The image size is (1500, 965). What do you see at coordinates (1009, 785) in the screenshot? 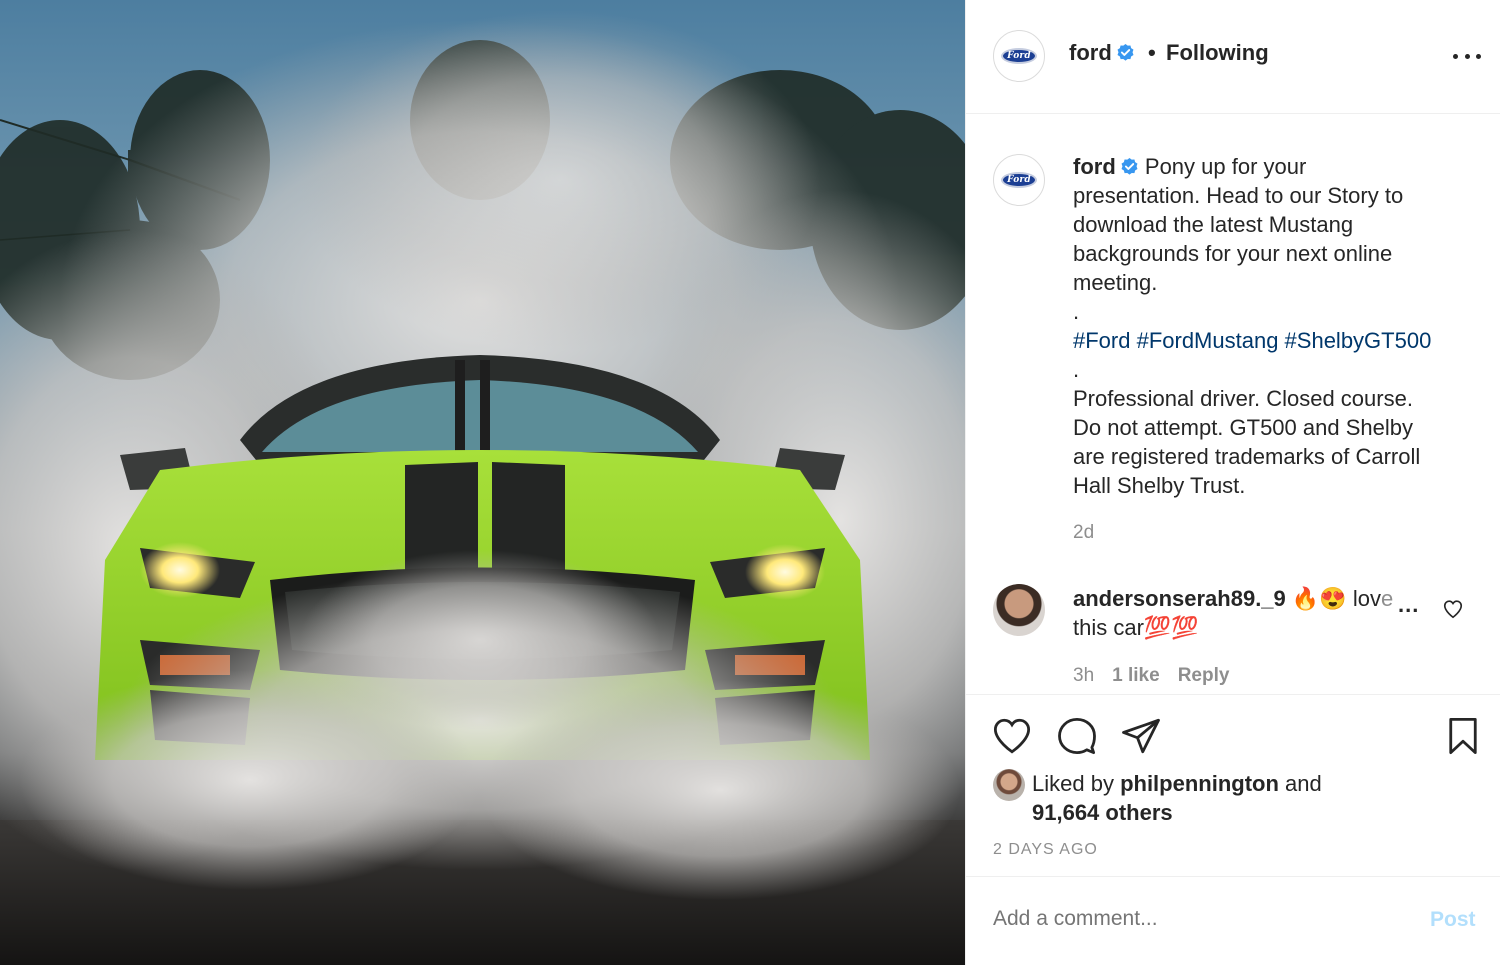
I see `liked-by-avatar` at bounding box center [1009, 785].